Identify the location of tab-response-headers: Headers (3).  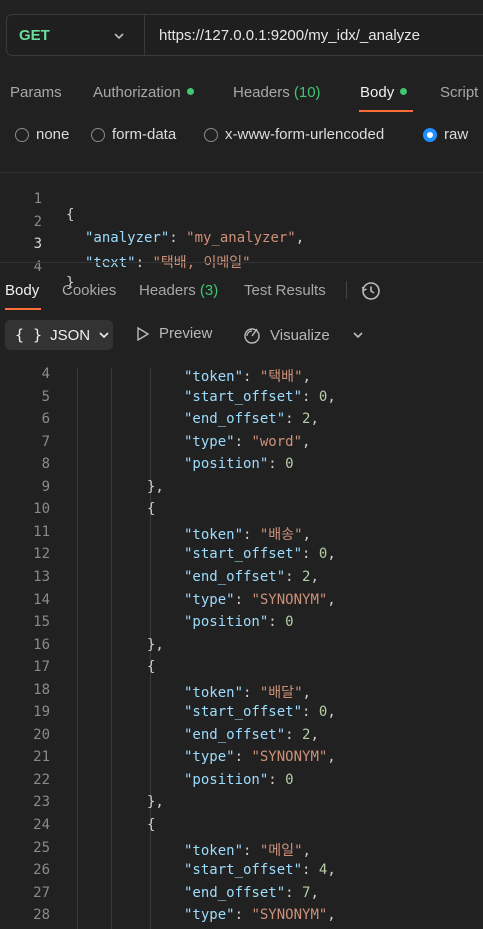
(178, 290).